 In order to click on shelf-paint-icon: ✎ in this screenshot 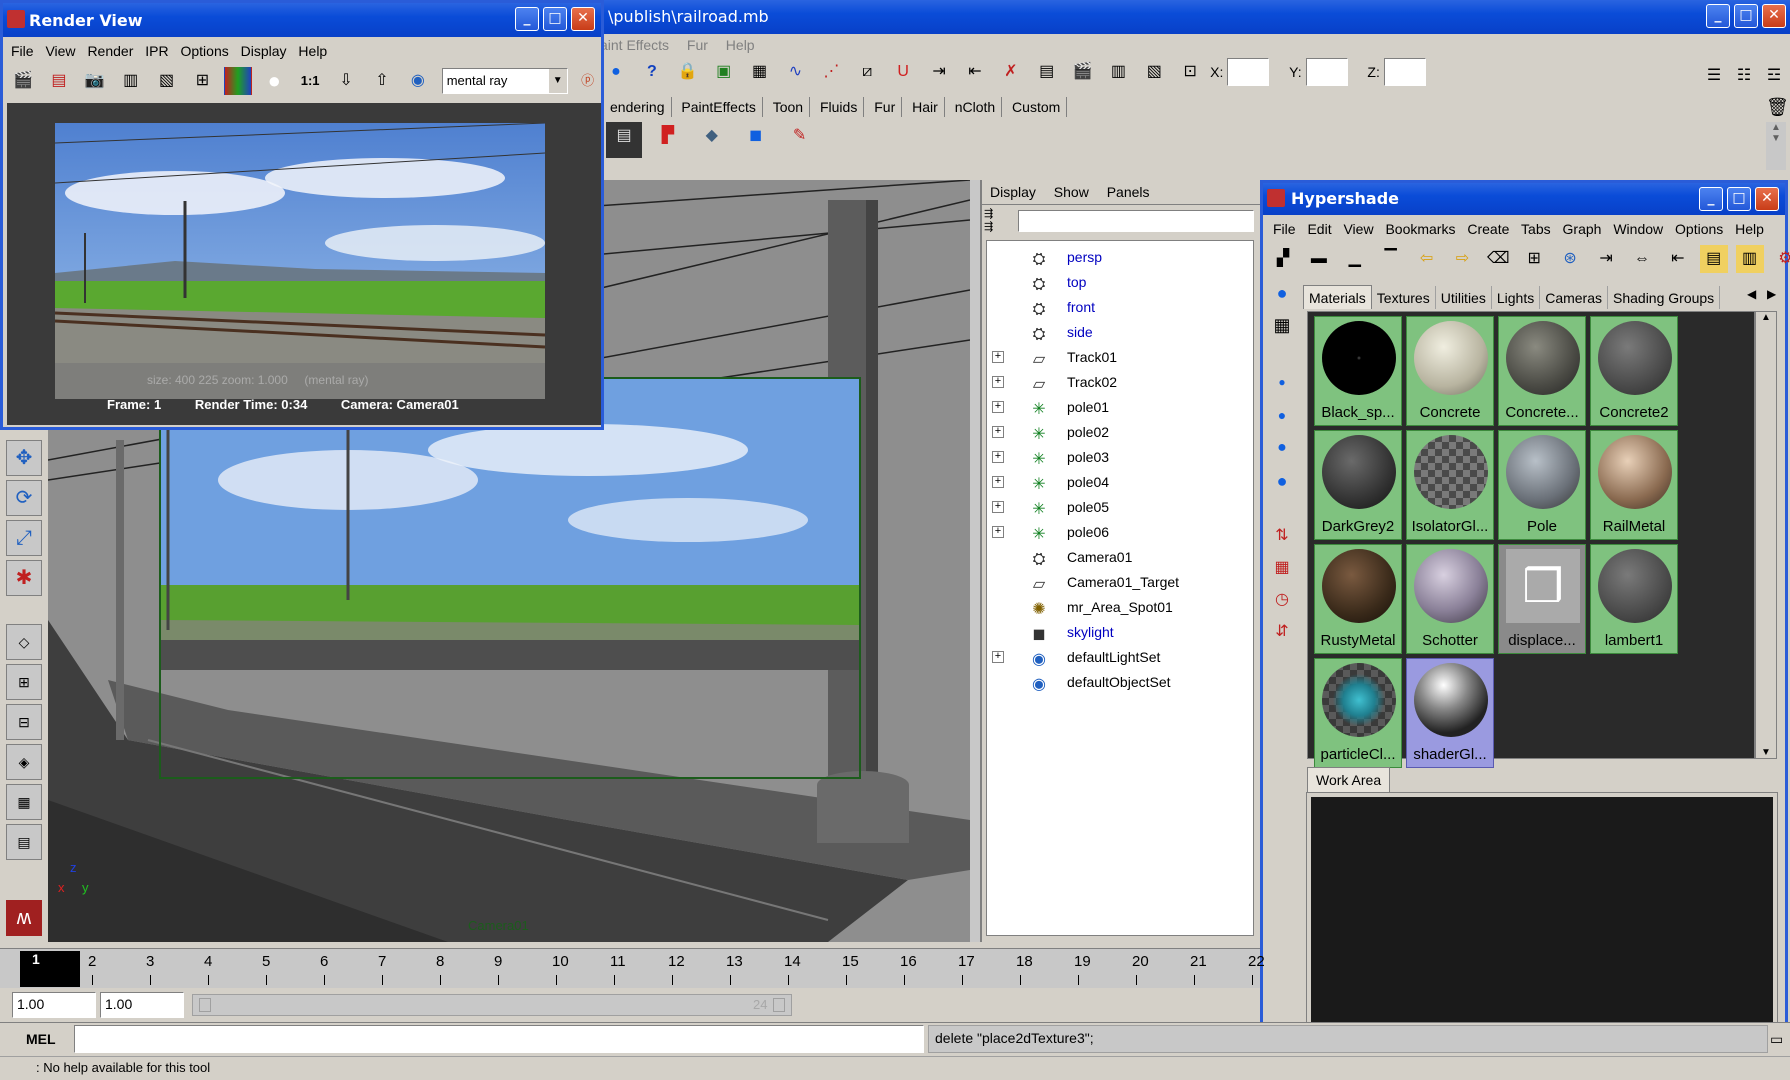, I will do `click(800, 140)`.